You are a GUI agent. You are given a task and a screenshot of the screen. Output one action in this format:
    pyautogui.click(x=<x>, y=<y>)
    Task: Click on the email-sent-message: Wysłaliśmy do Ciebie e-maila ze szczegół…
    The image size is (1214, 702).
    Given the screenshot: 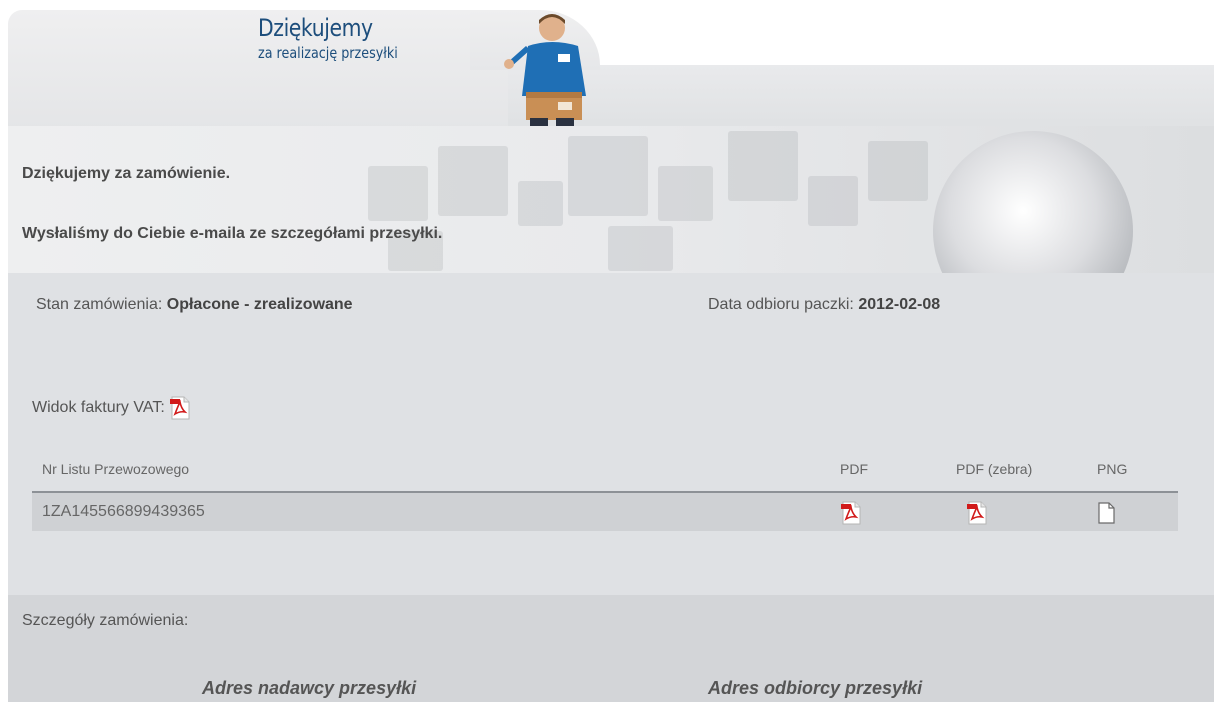 What is the action you would take?
    pyautogui.click(x=232, y=233)
    